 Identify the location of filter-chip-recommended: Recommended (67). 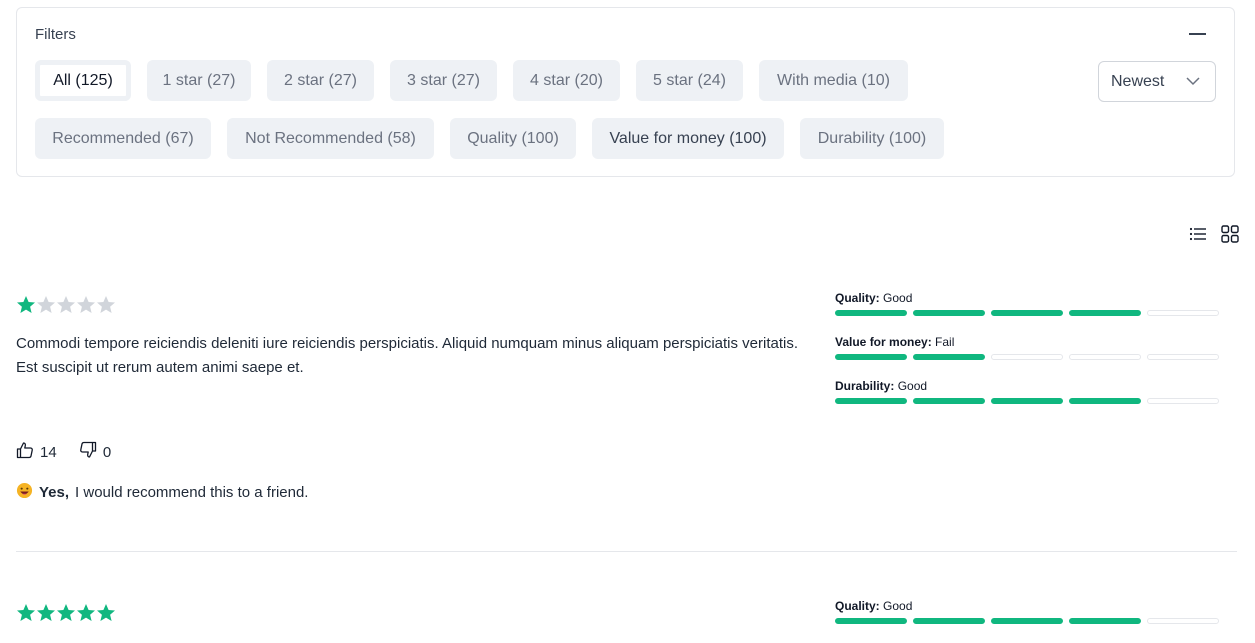
(123, 138).